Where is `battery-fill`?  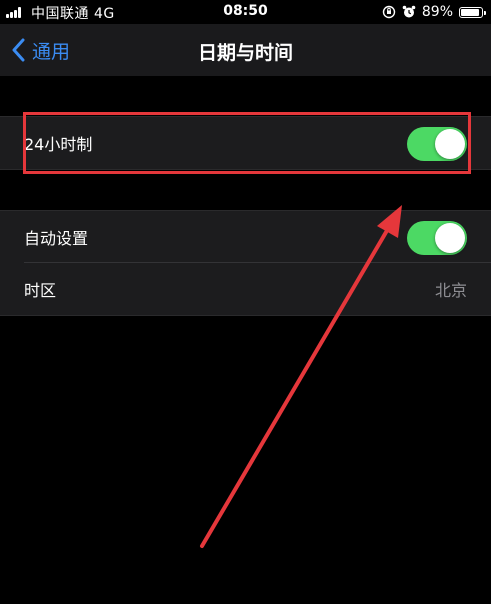 battery-fill is located at coordinates (470, 12).